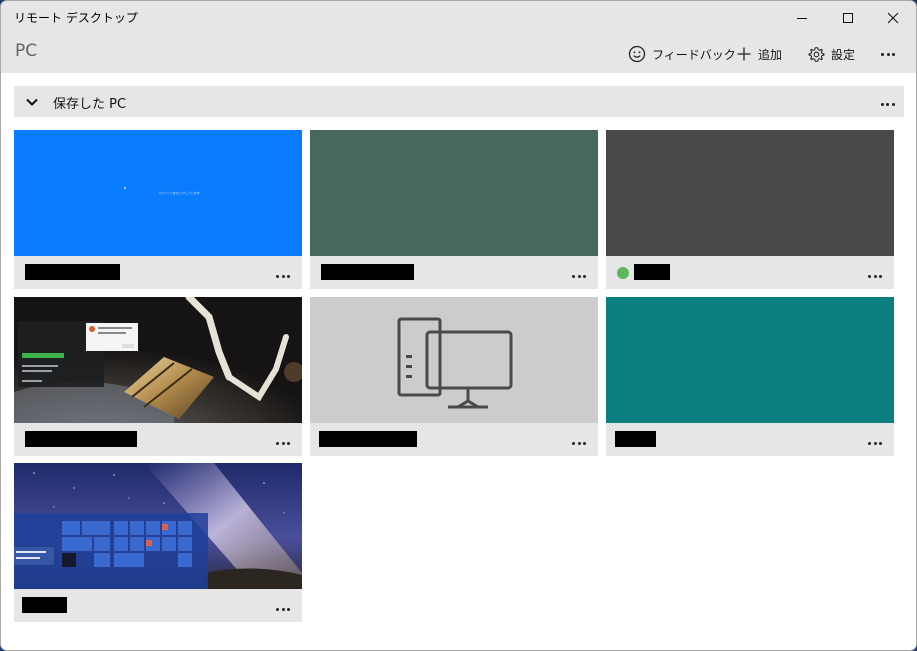  I want to click on maximize-icon, so click(848, 17).